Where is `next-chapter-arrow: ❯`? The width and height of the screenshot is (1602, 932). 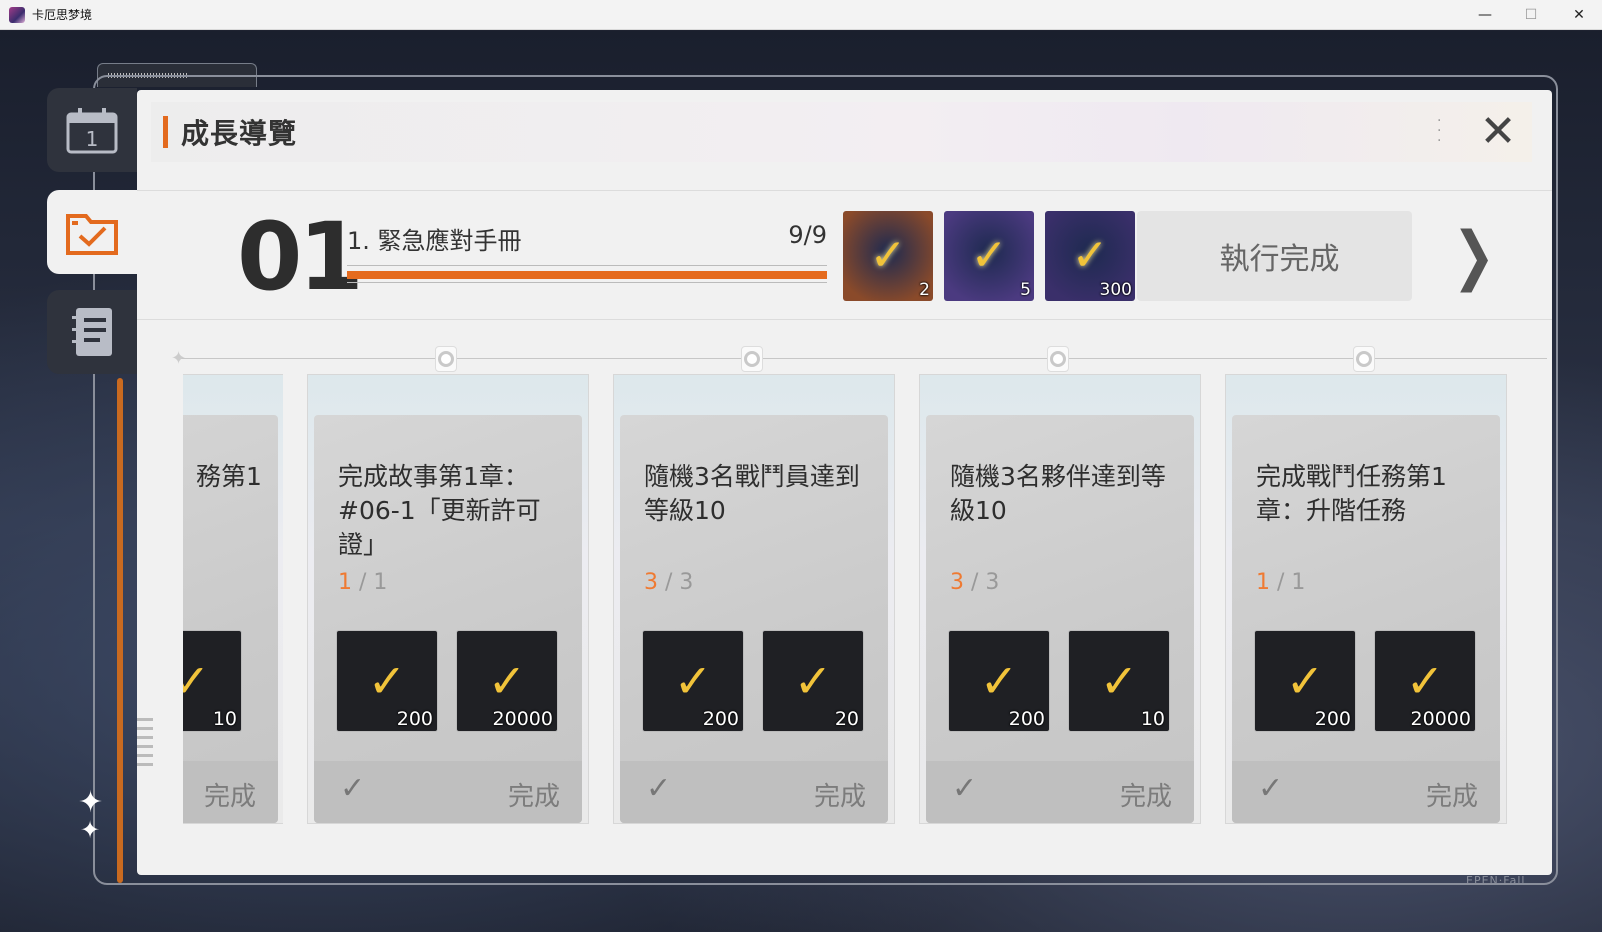
next-chapter-arrow: ❯ is located at coordinates (1473, 256).